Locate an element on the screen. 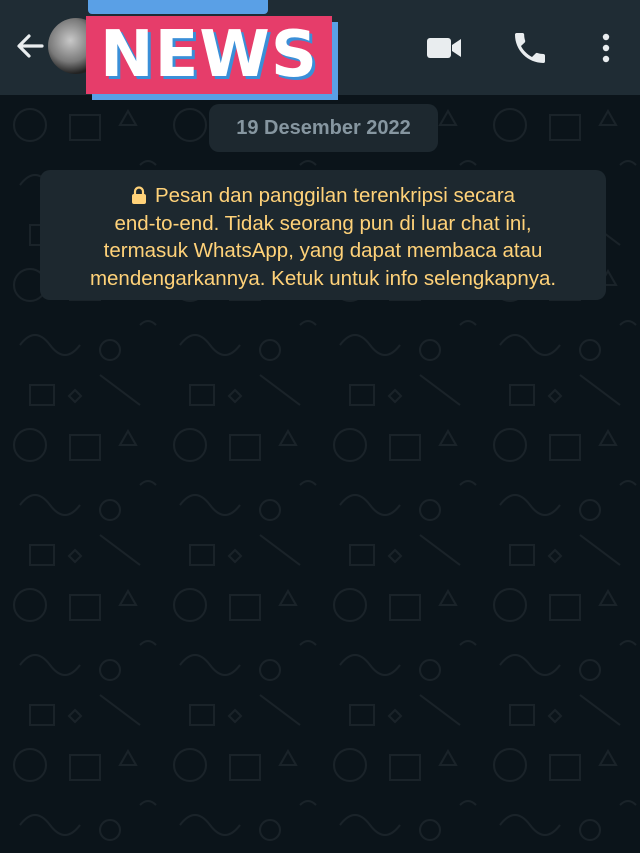 This screenshot has width=640, height=853. more-vertical-icon is located at coordinates (606, 48).